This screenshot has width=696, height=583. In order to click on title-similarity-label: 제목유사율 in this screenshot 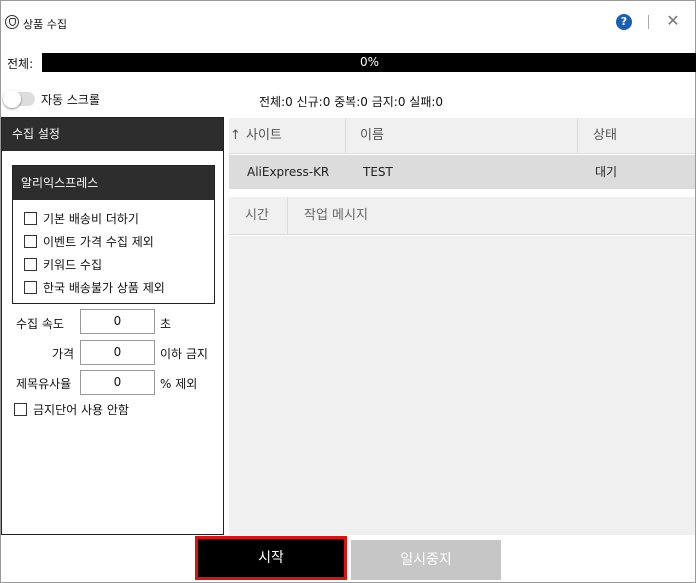, I will do `click(44, 384)`.